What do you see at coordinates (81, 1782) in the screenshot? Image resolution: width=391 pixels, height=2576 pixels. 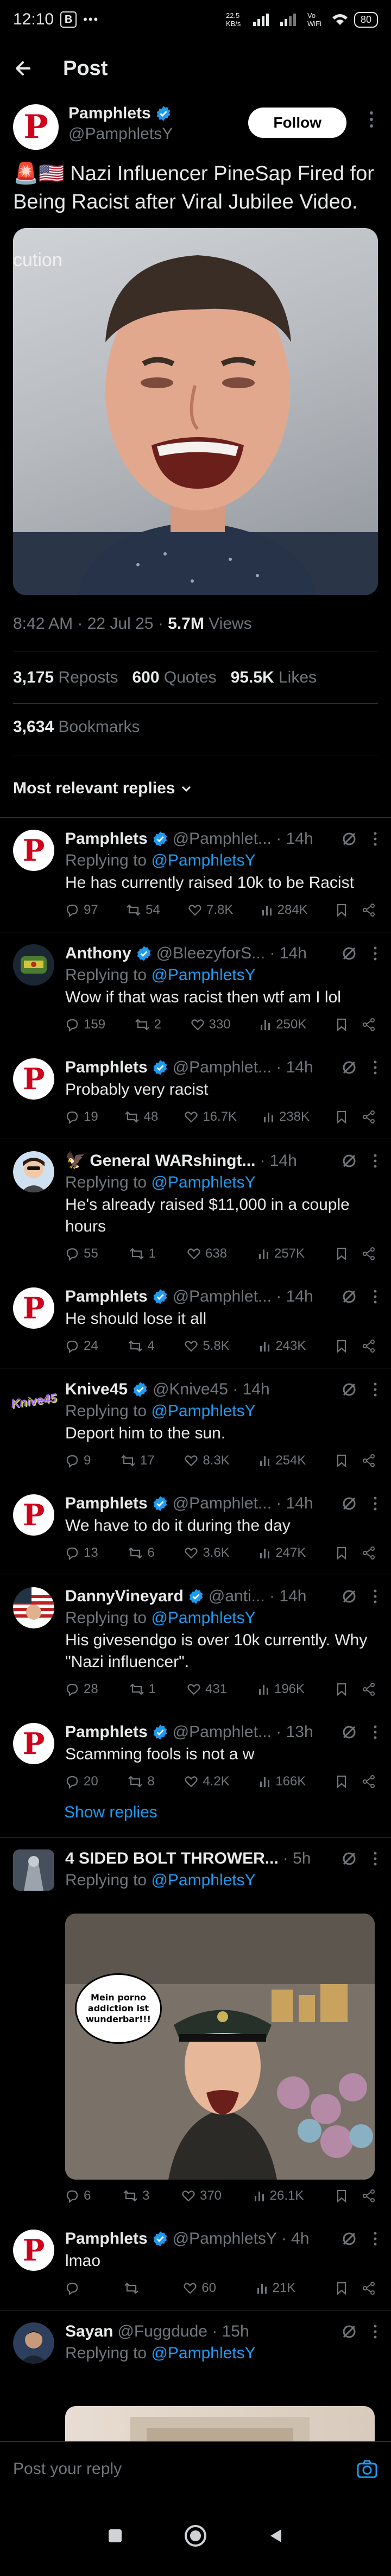 I see `reply-button: 20` at bounding box center [81, 1782].